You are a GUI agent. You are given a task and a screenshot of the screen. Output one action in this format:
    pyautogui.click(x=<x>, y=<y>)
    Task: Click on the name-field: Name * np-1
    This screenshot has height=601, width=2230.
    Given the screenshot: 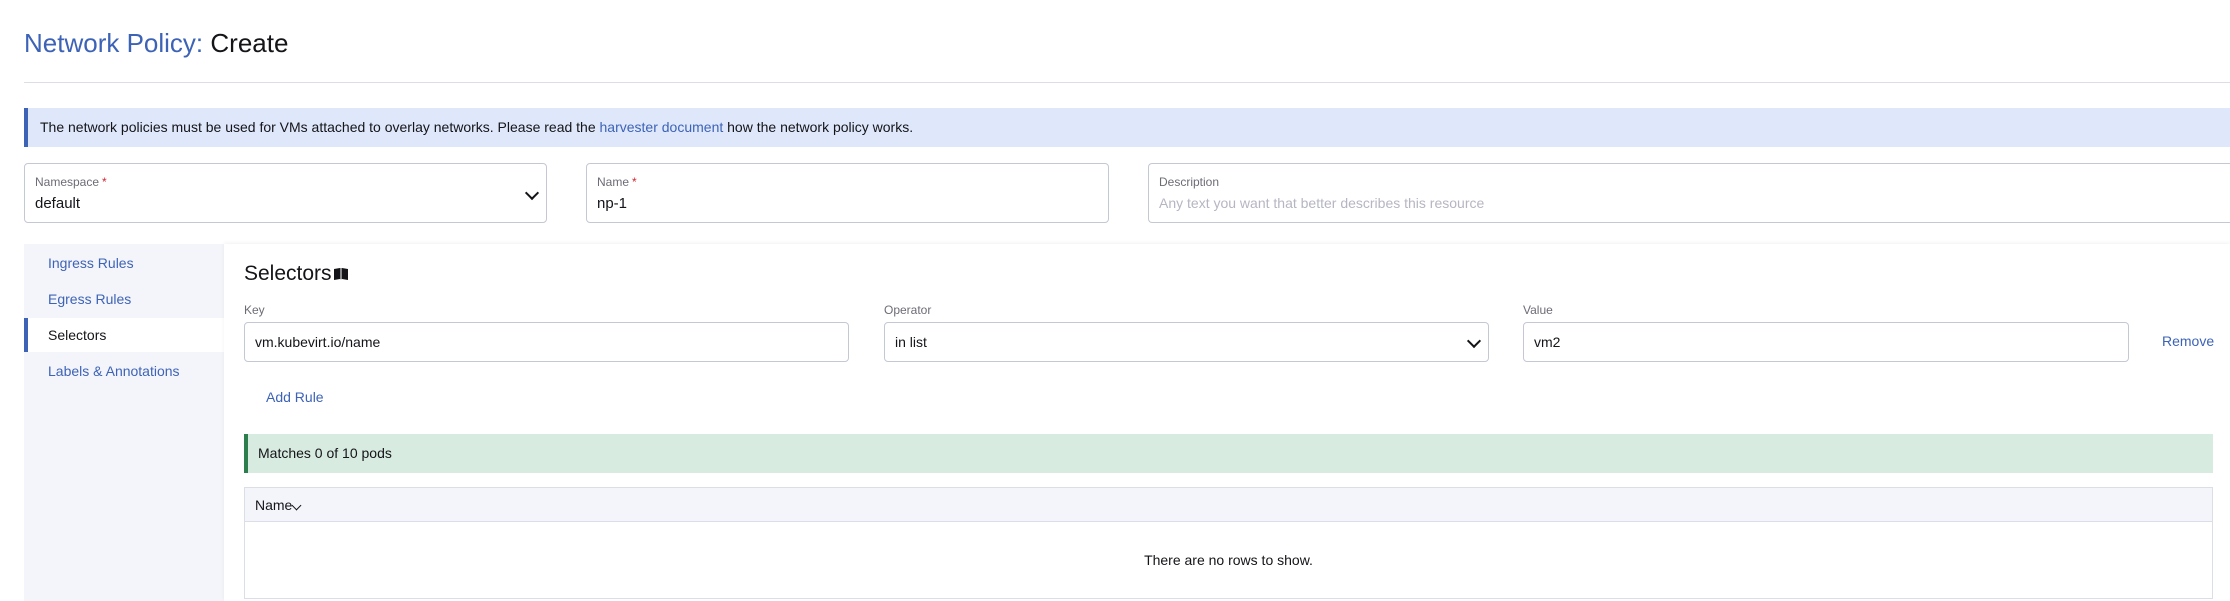 What is the action you would take?
    pyautogui.click(x=847, y=193)
    